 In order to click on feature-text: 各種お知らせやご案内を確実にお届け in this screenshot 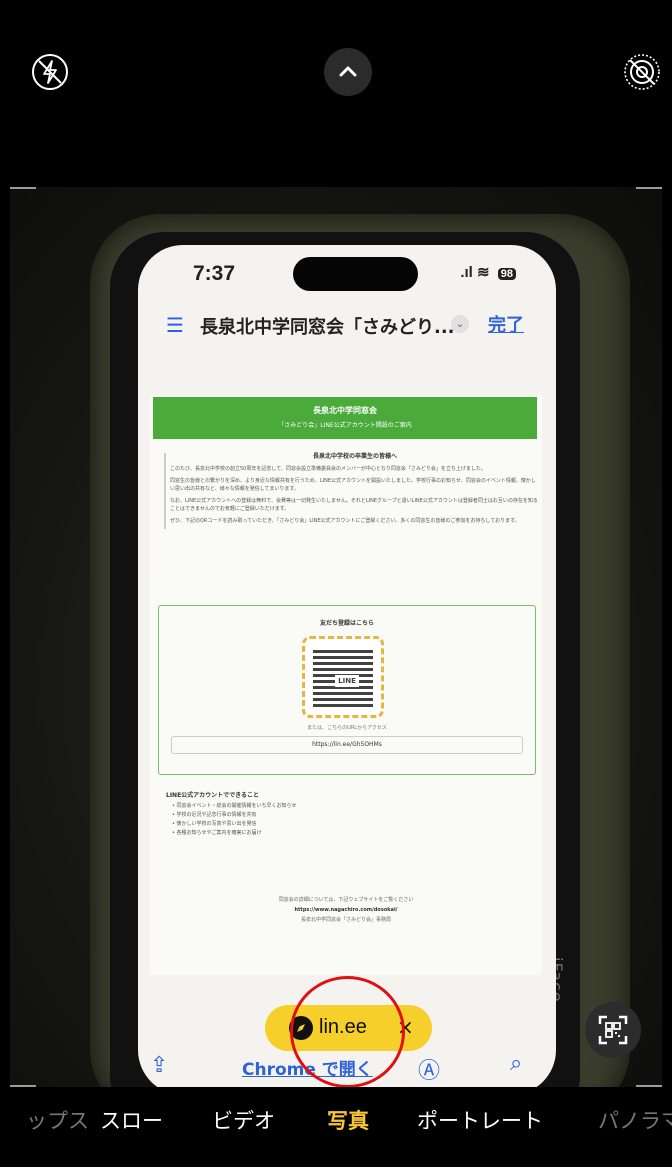, I will do `click(219, 833)`.